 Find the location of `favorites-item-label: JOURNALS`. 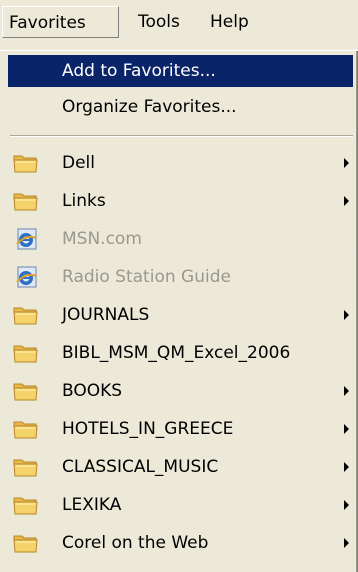

favorites-item-label: JOURNALS is located at coordinates (106, 315).